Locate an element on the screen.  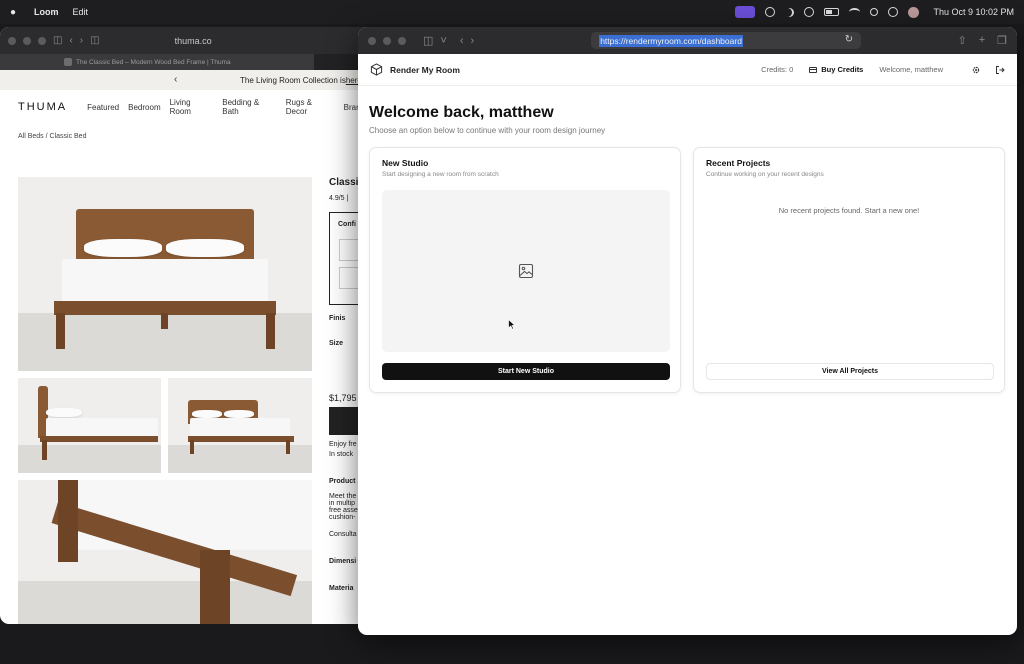
product-photo-side is located at coordinates (89, 425).